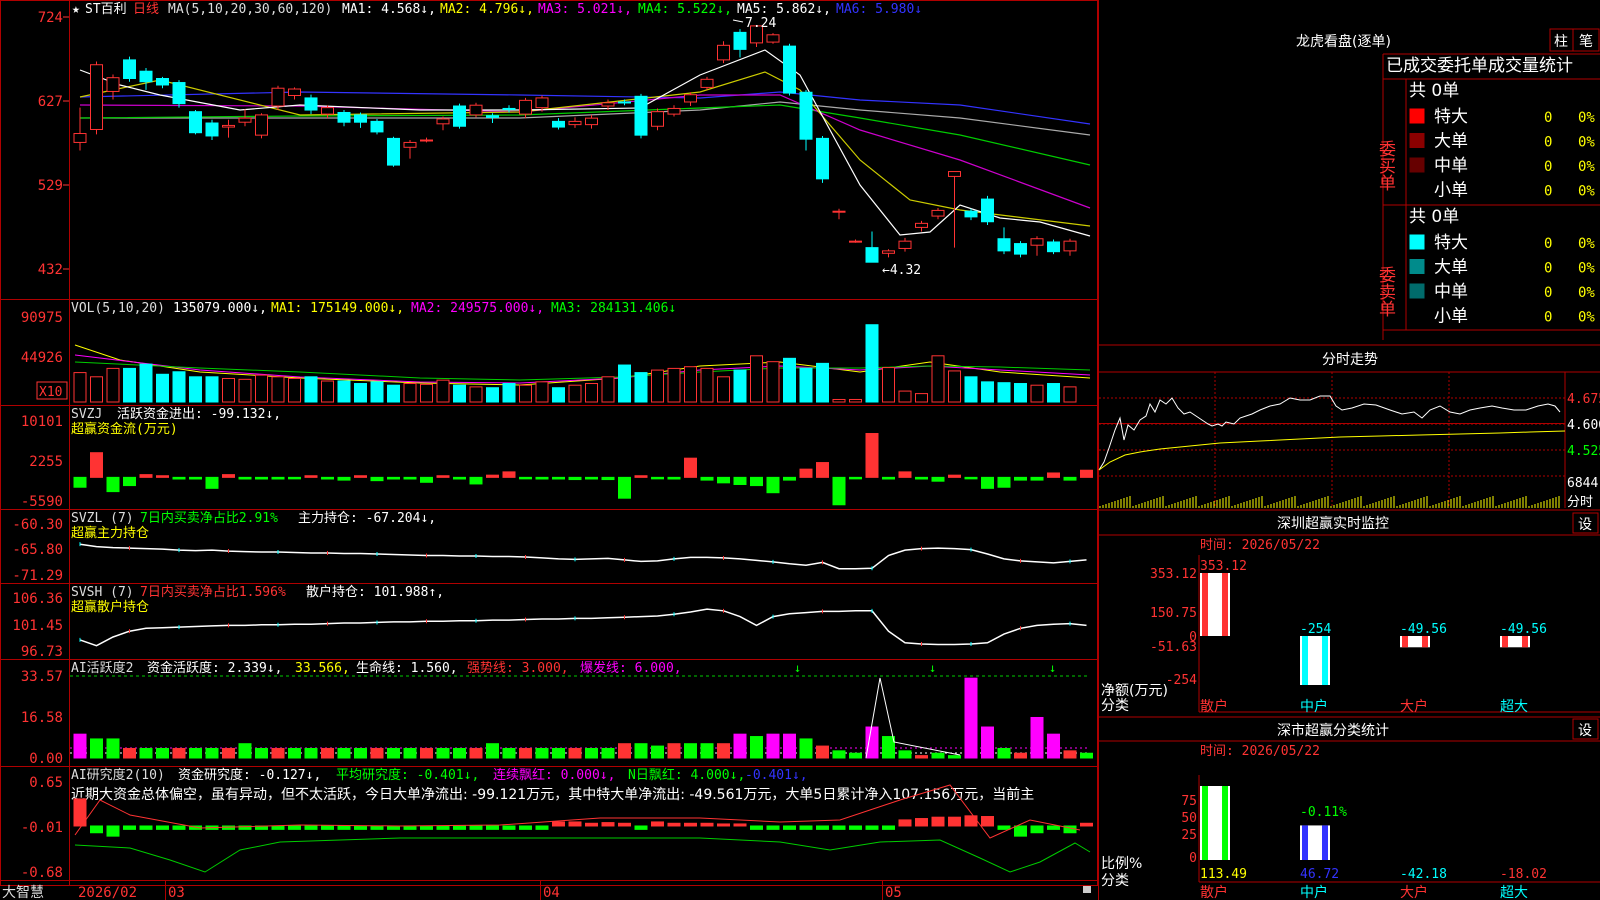 The width and height of the screenshot is (1600, 900). What do you see at coordinates (1121, 864) in the screenshot?
I see `class-ratio-label: 比例%` at bounding box center [1121, 864].